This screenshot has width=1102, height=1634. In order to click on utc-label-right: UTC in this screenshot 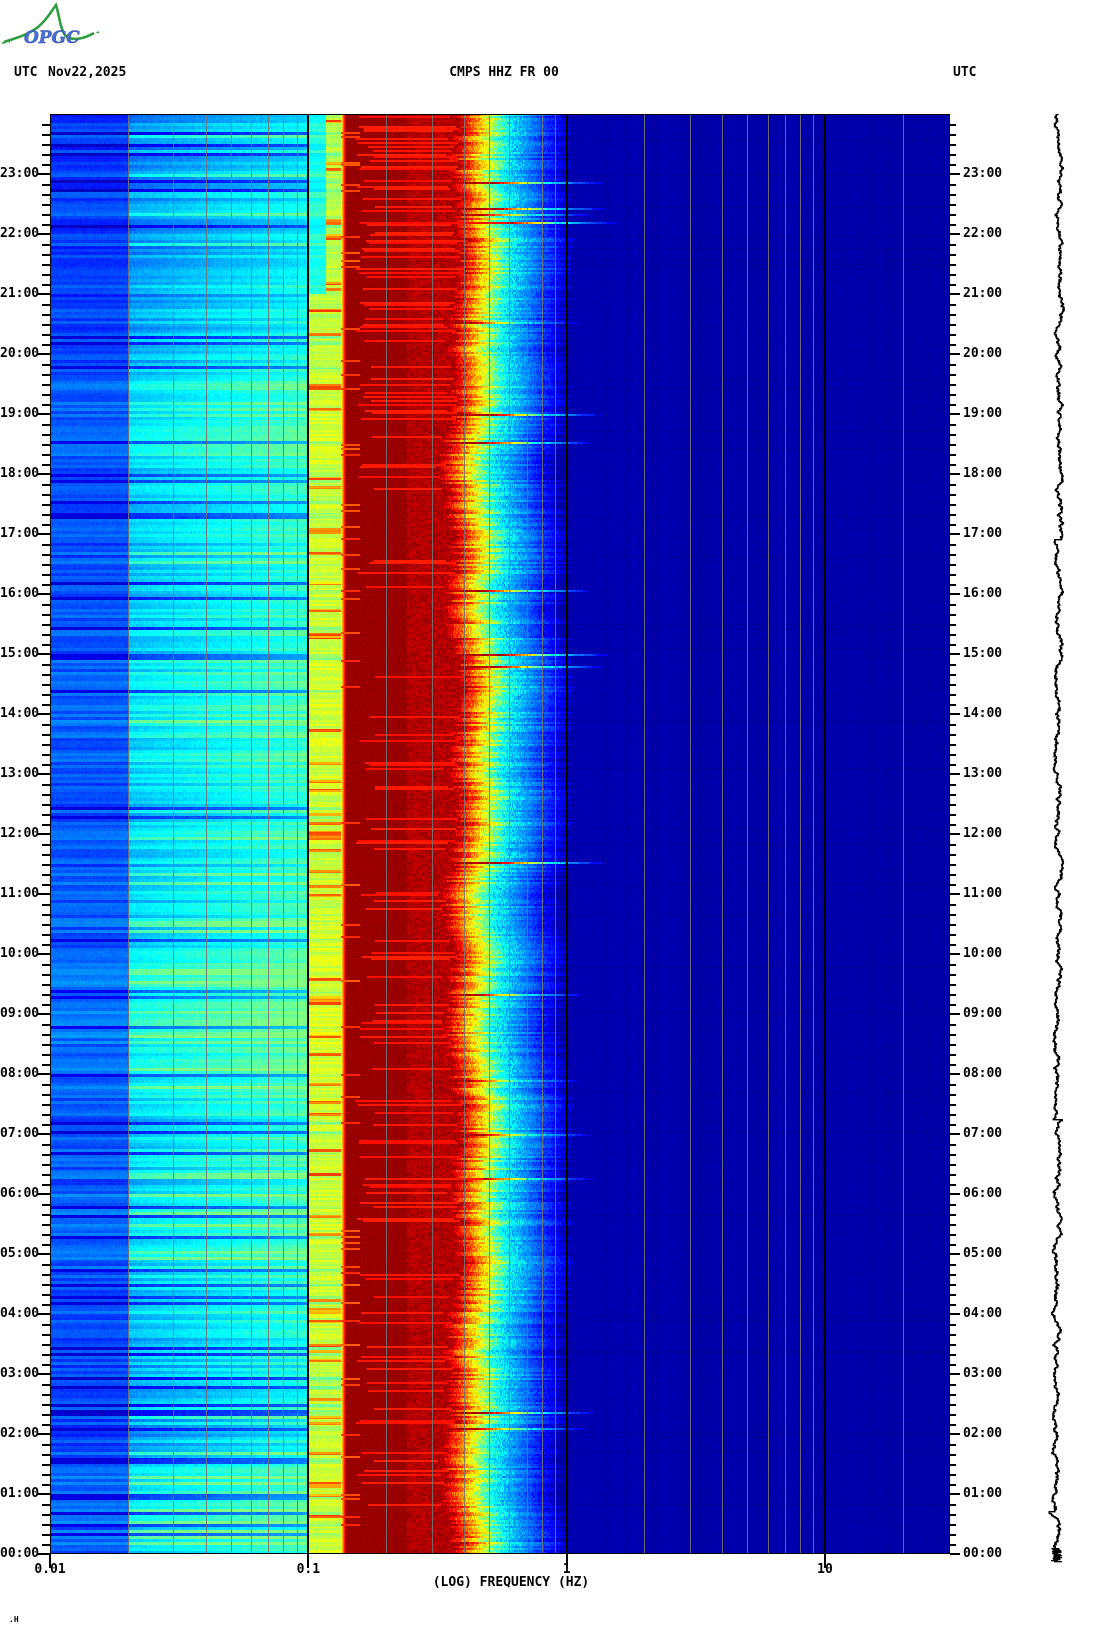, I will do `click(965, 72)`.